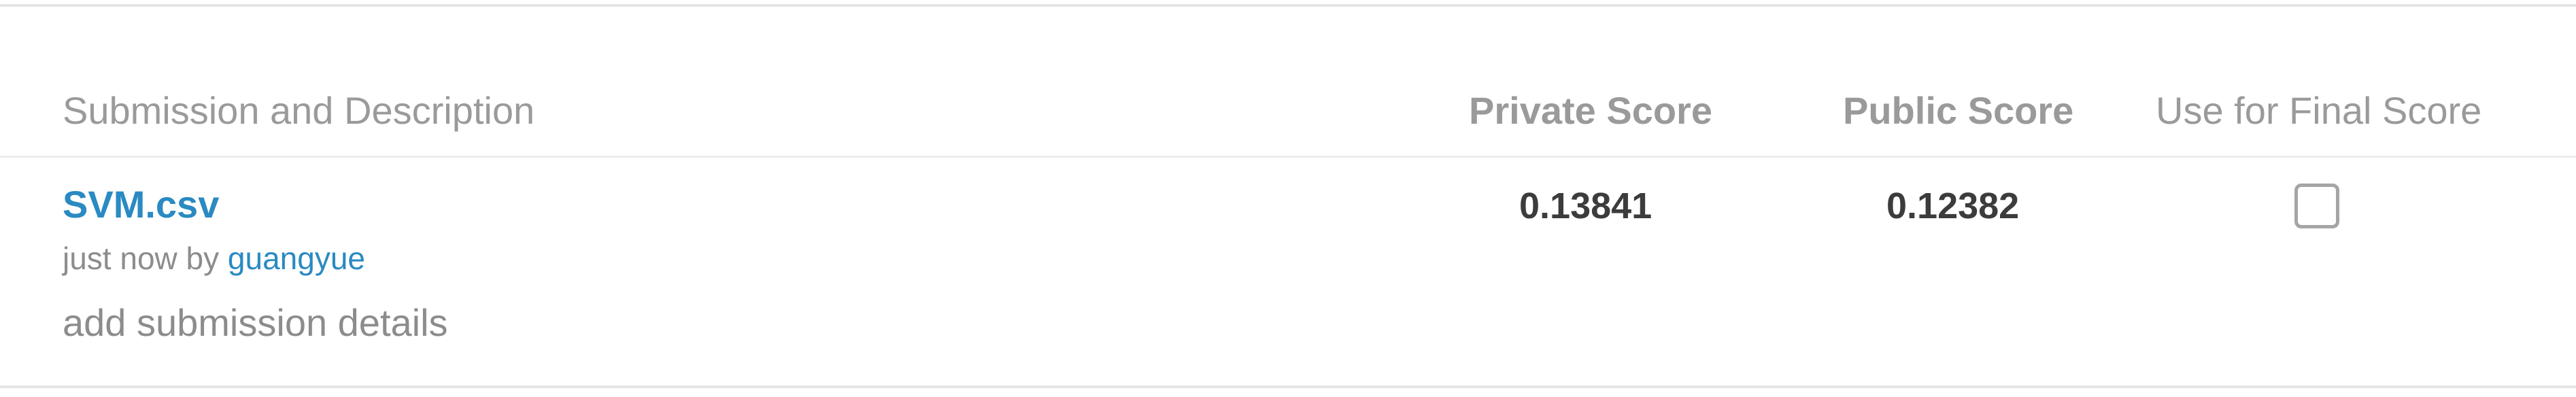 The width and height of the screenshot is (2576, 397). What do you see at coordinates (296, 258) in the screenshot?
I see `author-link: guangyue` at bounding box center [296, 258].